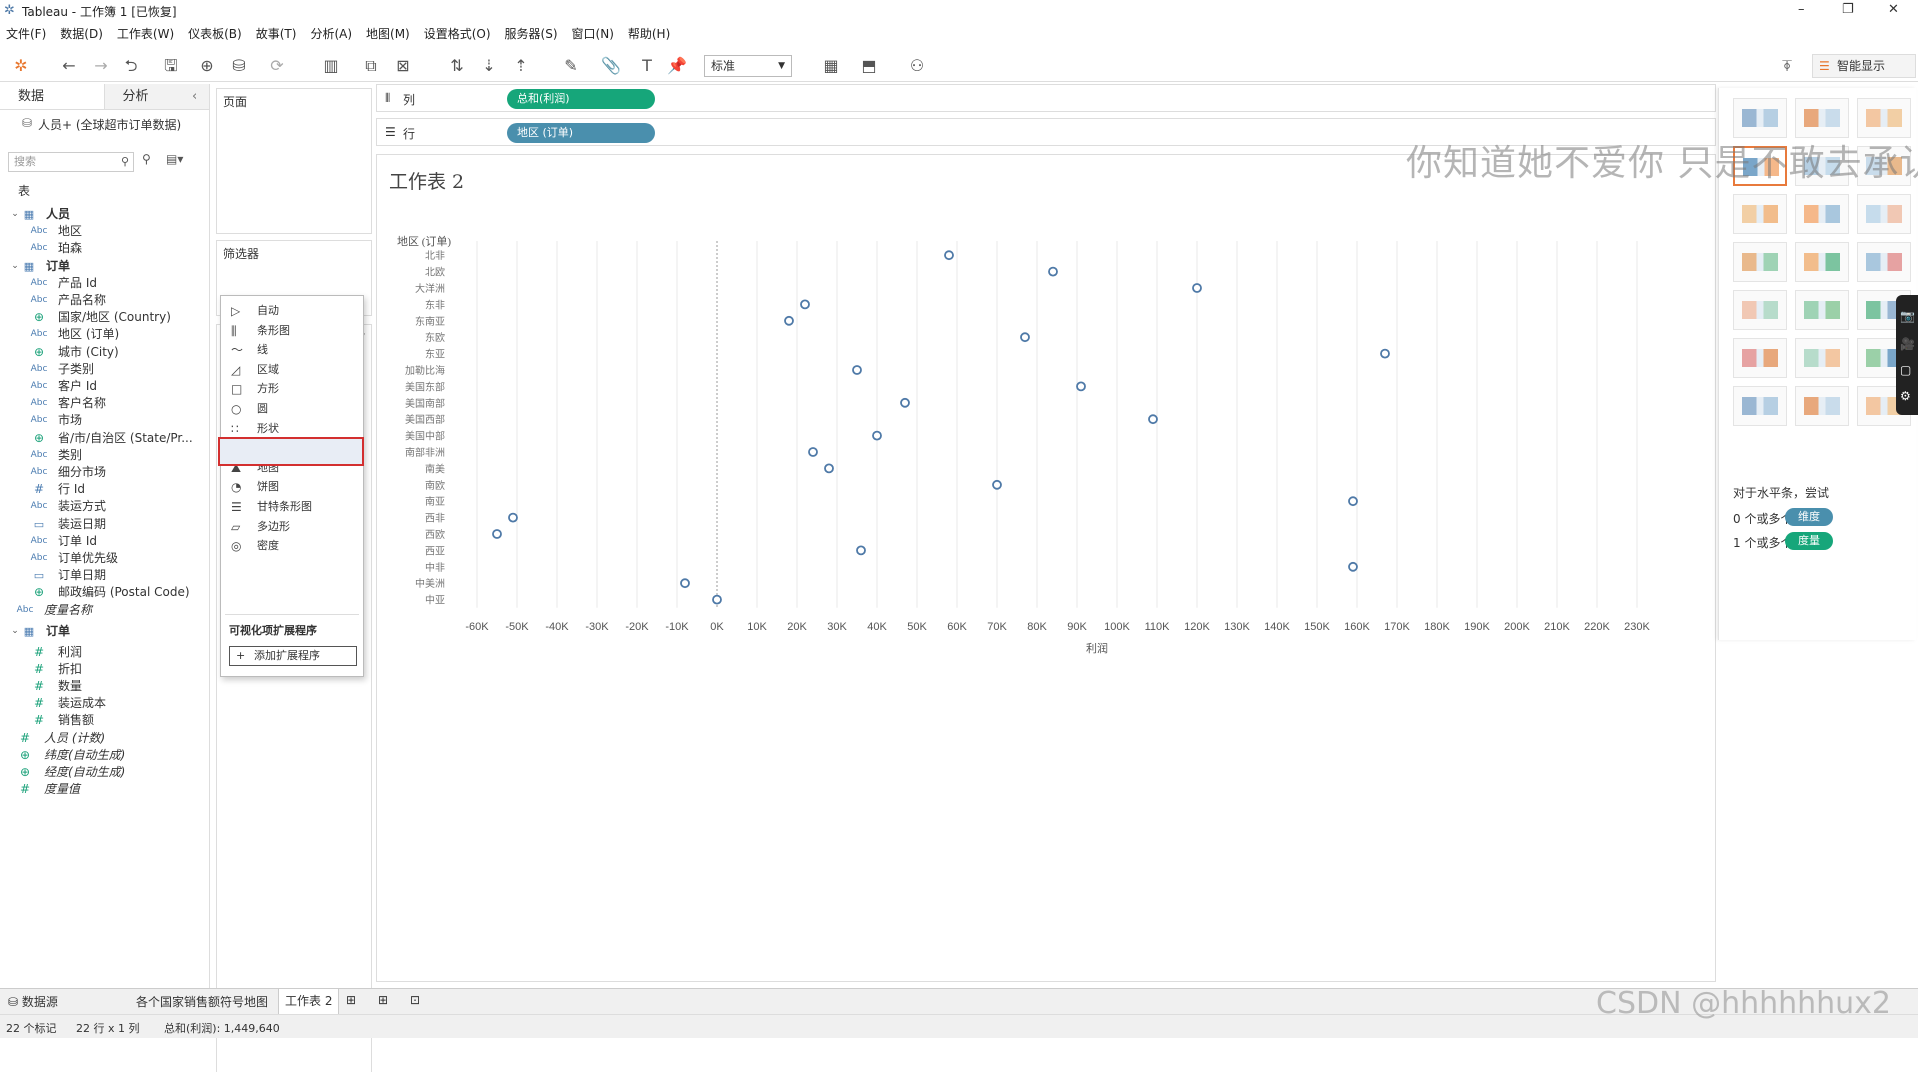 This screenshot has height=1072, width=1918. I want to click on settings-icon: ⚙, so click(1905, 396).